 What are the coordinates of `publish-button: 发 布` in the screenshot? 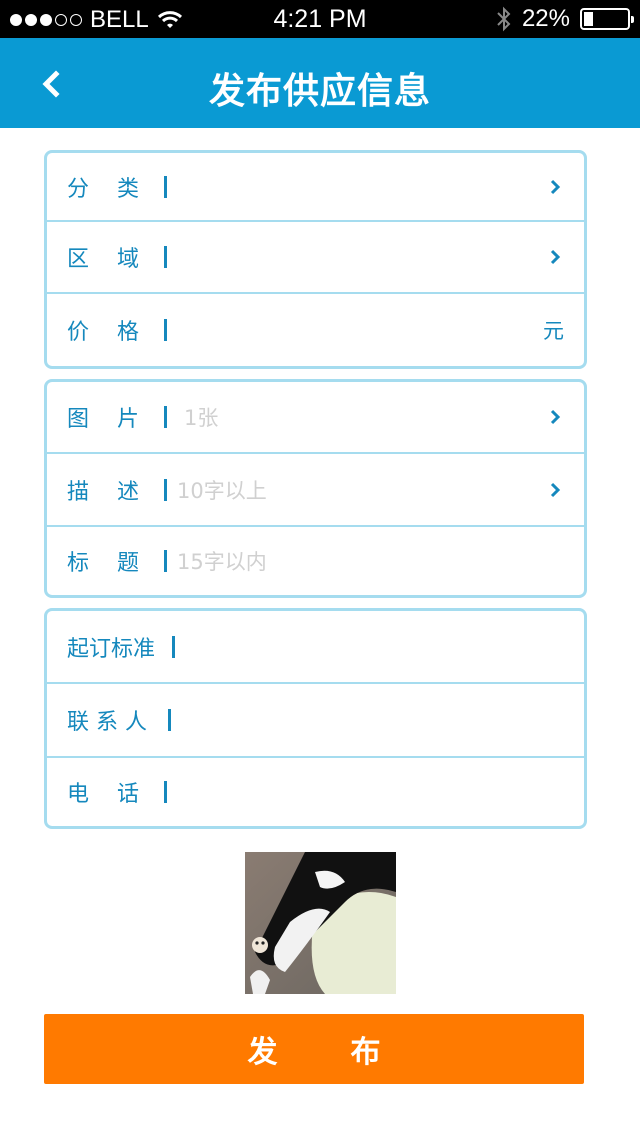 It's located at (314, 1049).